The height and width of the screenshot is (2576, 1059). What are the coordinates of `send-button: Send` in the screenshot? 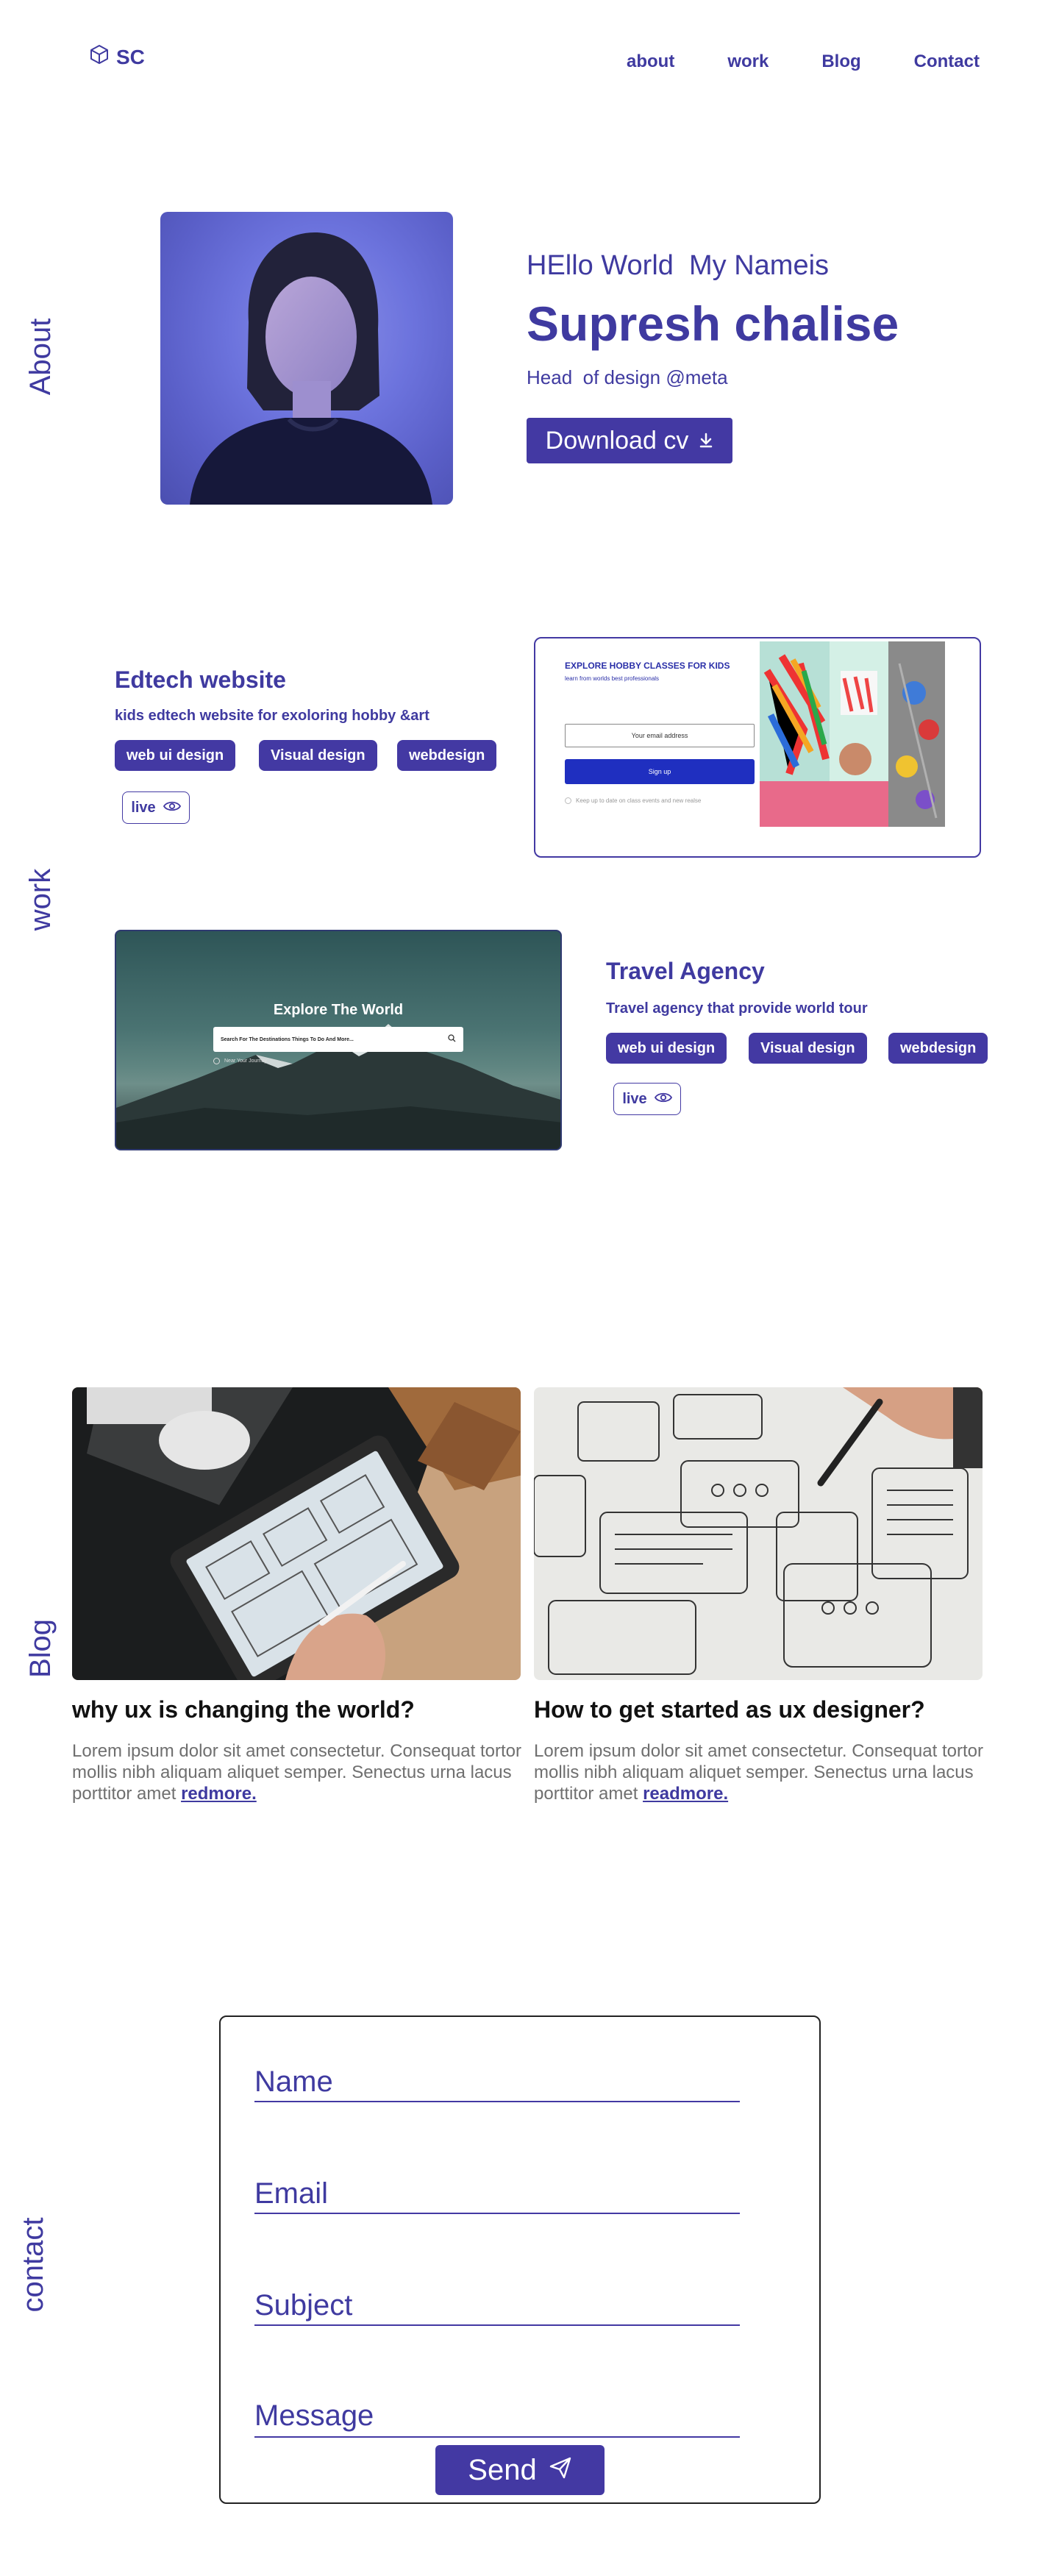 It's located at (520, 2470).